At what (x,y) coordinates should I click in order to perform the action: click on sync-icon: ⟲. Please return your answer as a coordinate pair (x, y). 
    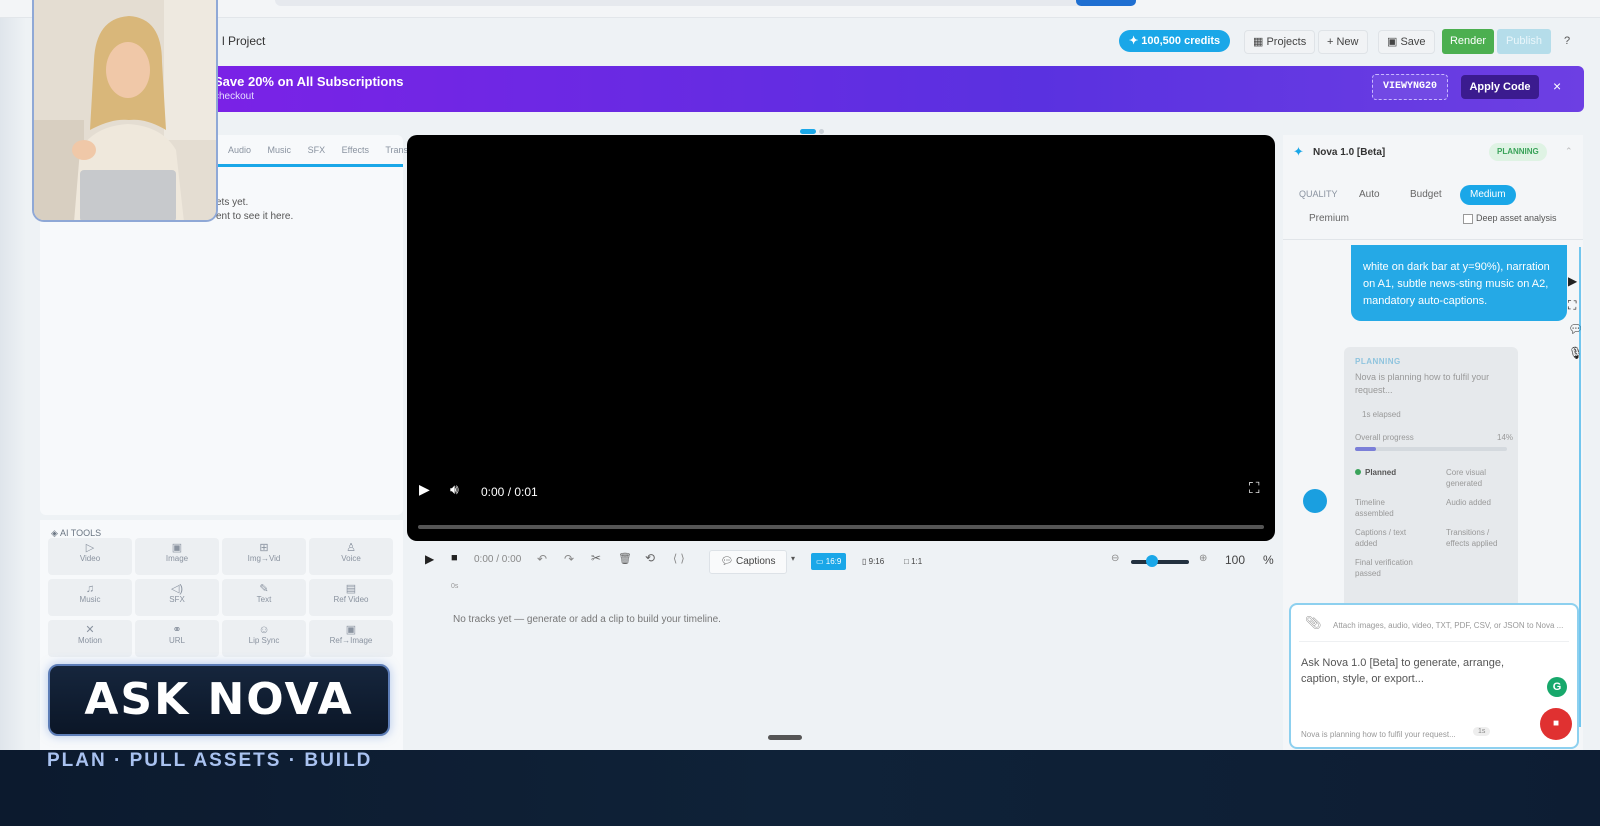
    Looking at the image, I should click on (650, 558).